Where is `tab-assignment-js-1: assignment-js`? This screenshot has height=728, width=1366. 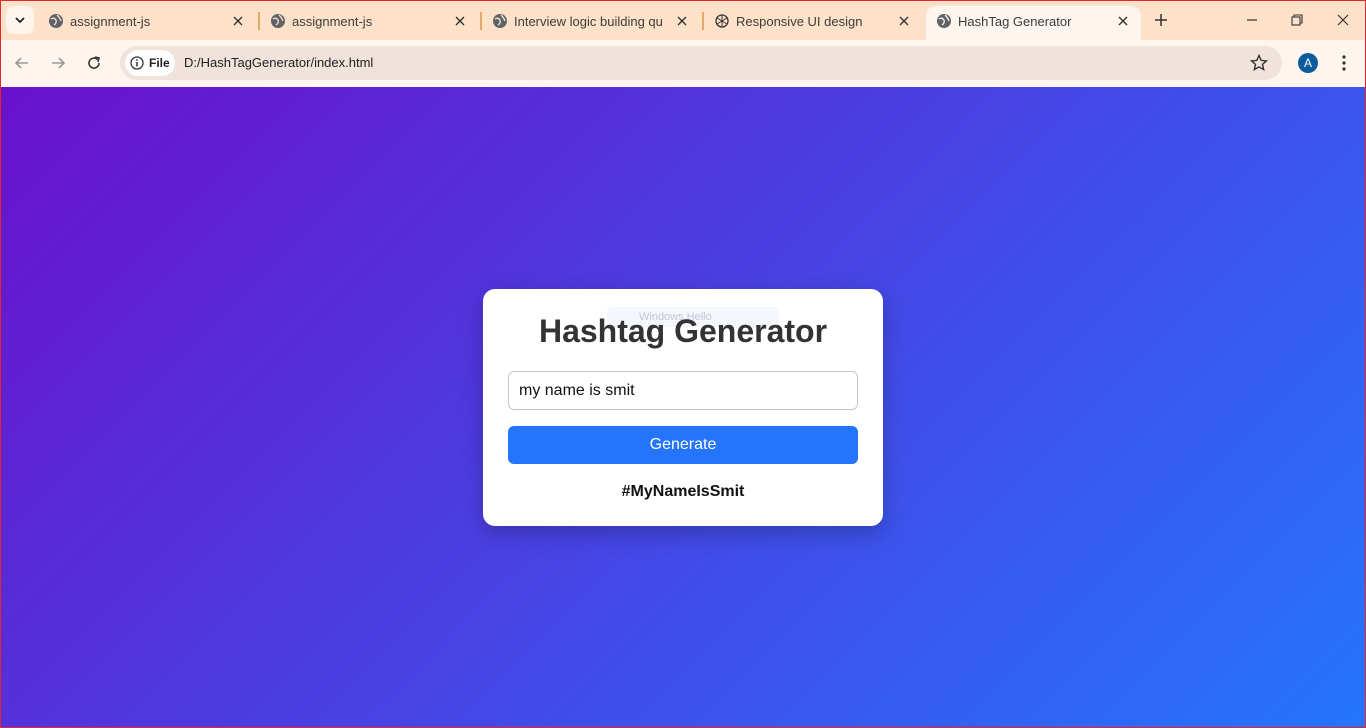
tab-assignment-js-1: assignment-js is located at coordinates (147, 23).